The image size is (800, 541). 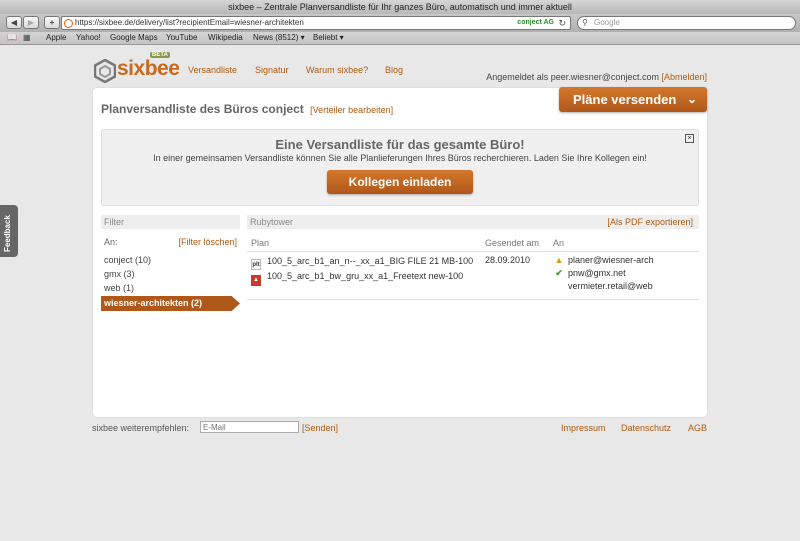 What do you see at coordinates (473, 222) in the screenshot?
I see `project-header: Rubytower [Als PDF exportieren]` at bounding box center [473, 222].